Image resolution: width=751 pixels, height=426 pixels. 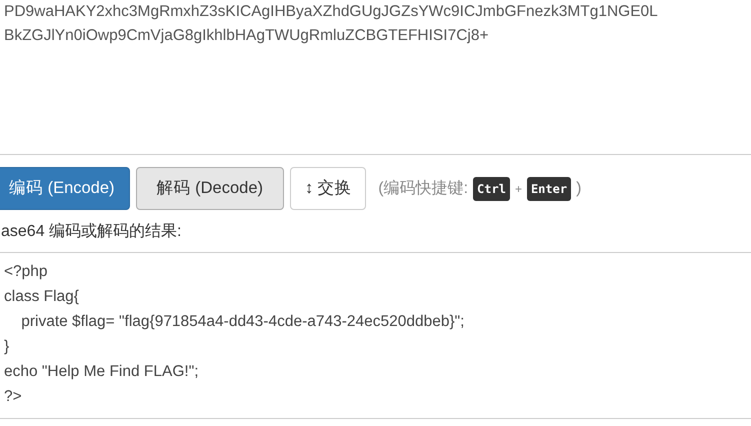 I want to click on encode-button: 编码 (Encode), so click(x=65, y=188).